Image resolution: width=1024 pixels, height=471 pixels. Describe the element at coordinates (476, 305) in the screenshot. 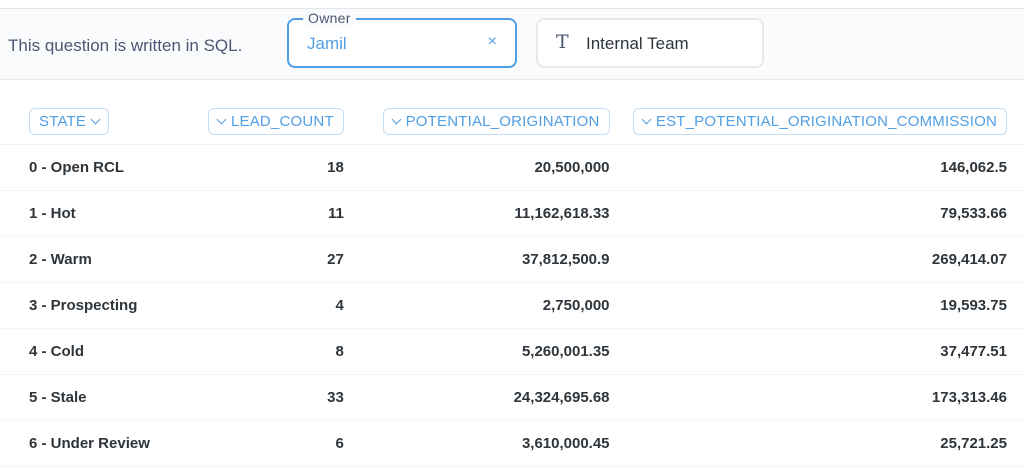

I see `cell-potential-origination: 2,750,000` at that location.